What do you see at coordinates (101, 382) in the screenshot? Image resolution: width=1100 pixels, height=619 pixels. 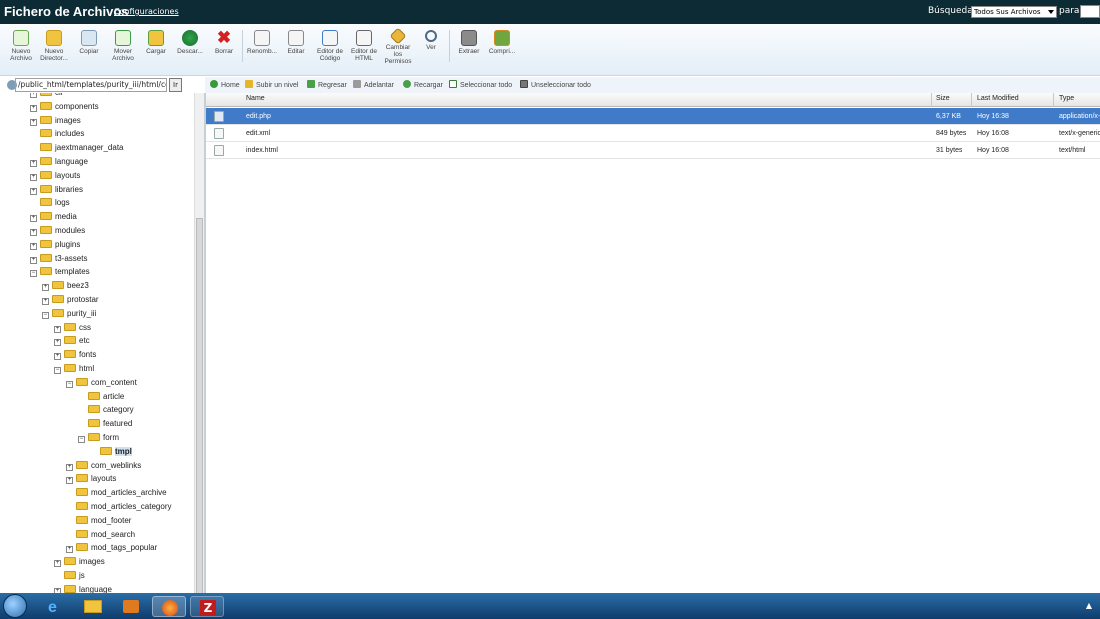 I see `tree-node: − com_content` at bounding box center [101, 382].